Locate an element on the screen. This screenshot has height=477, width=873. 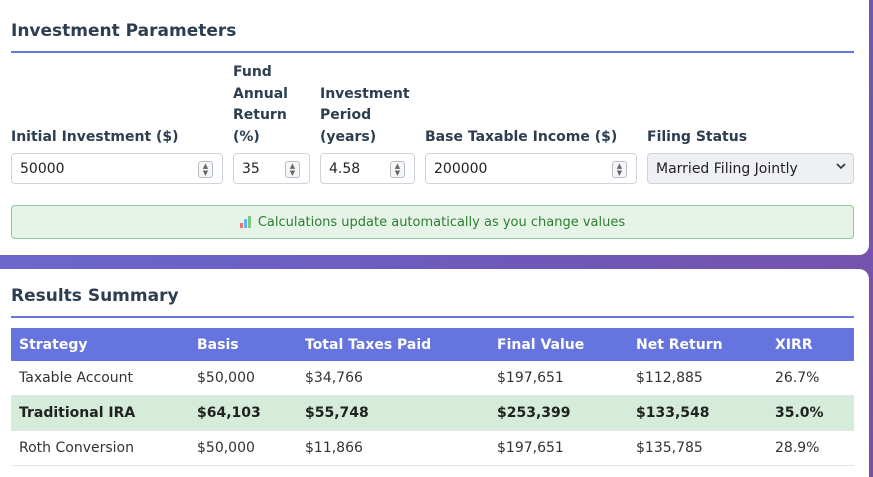
field-investment-period: Investment Period (years) 4.58 ▲ ▼ is located at coordinates (367, 122).